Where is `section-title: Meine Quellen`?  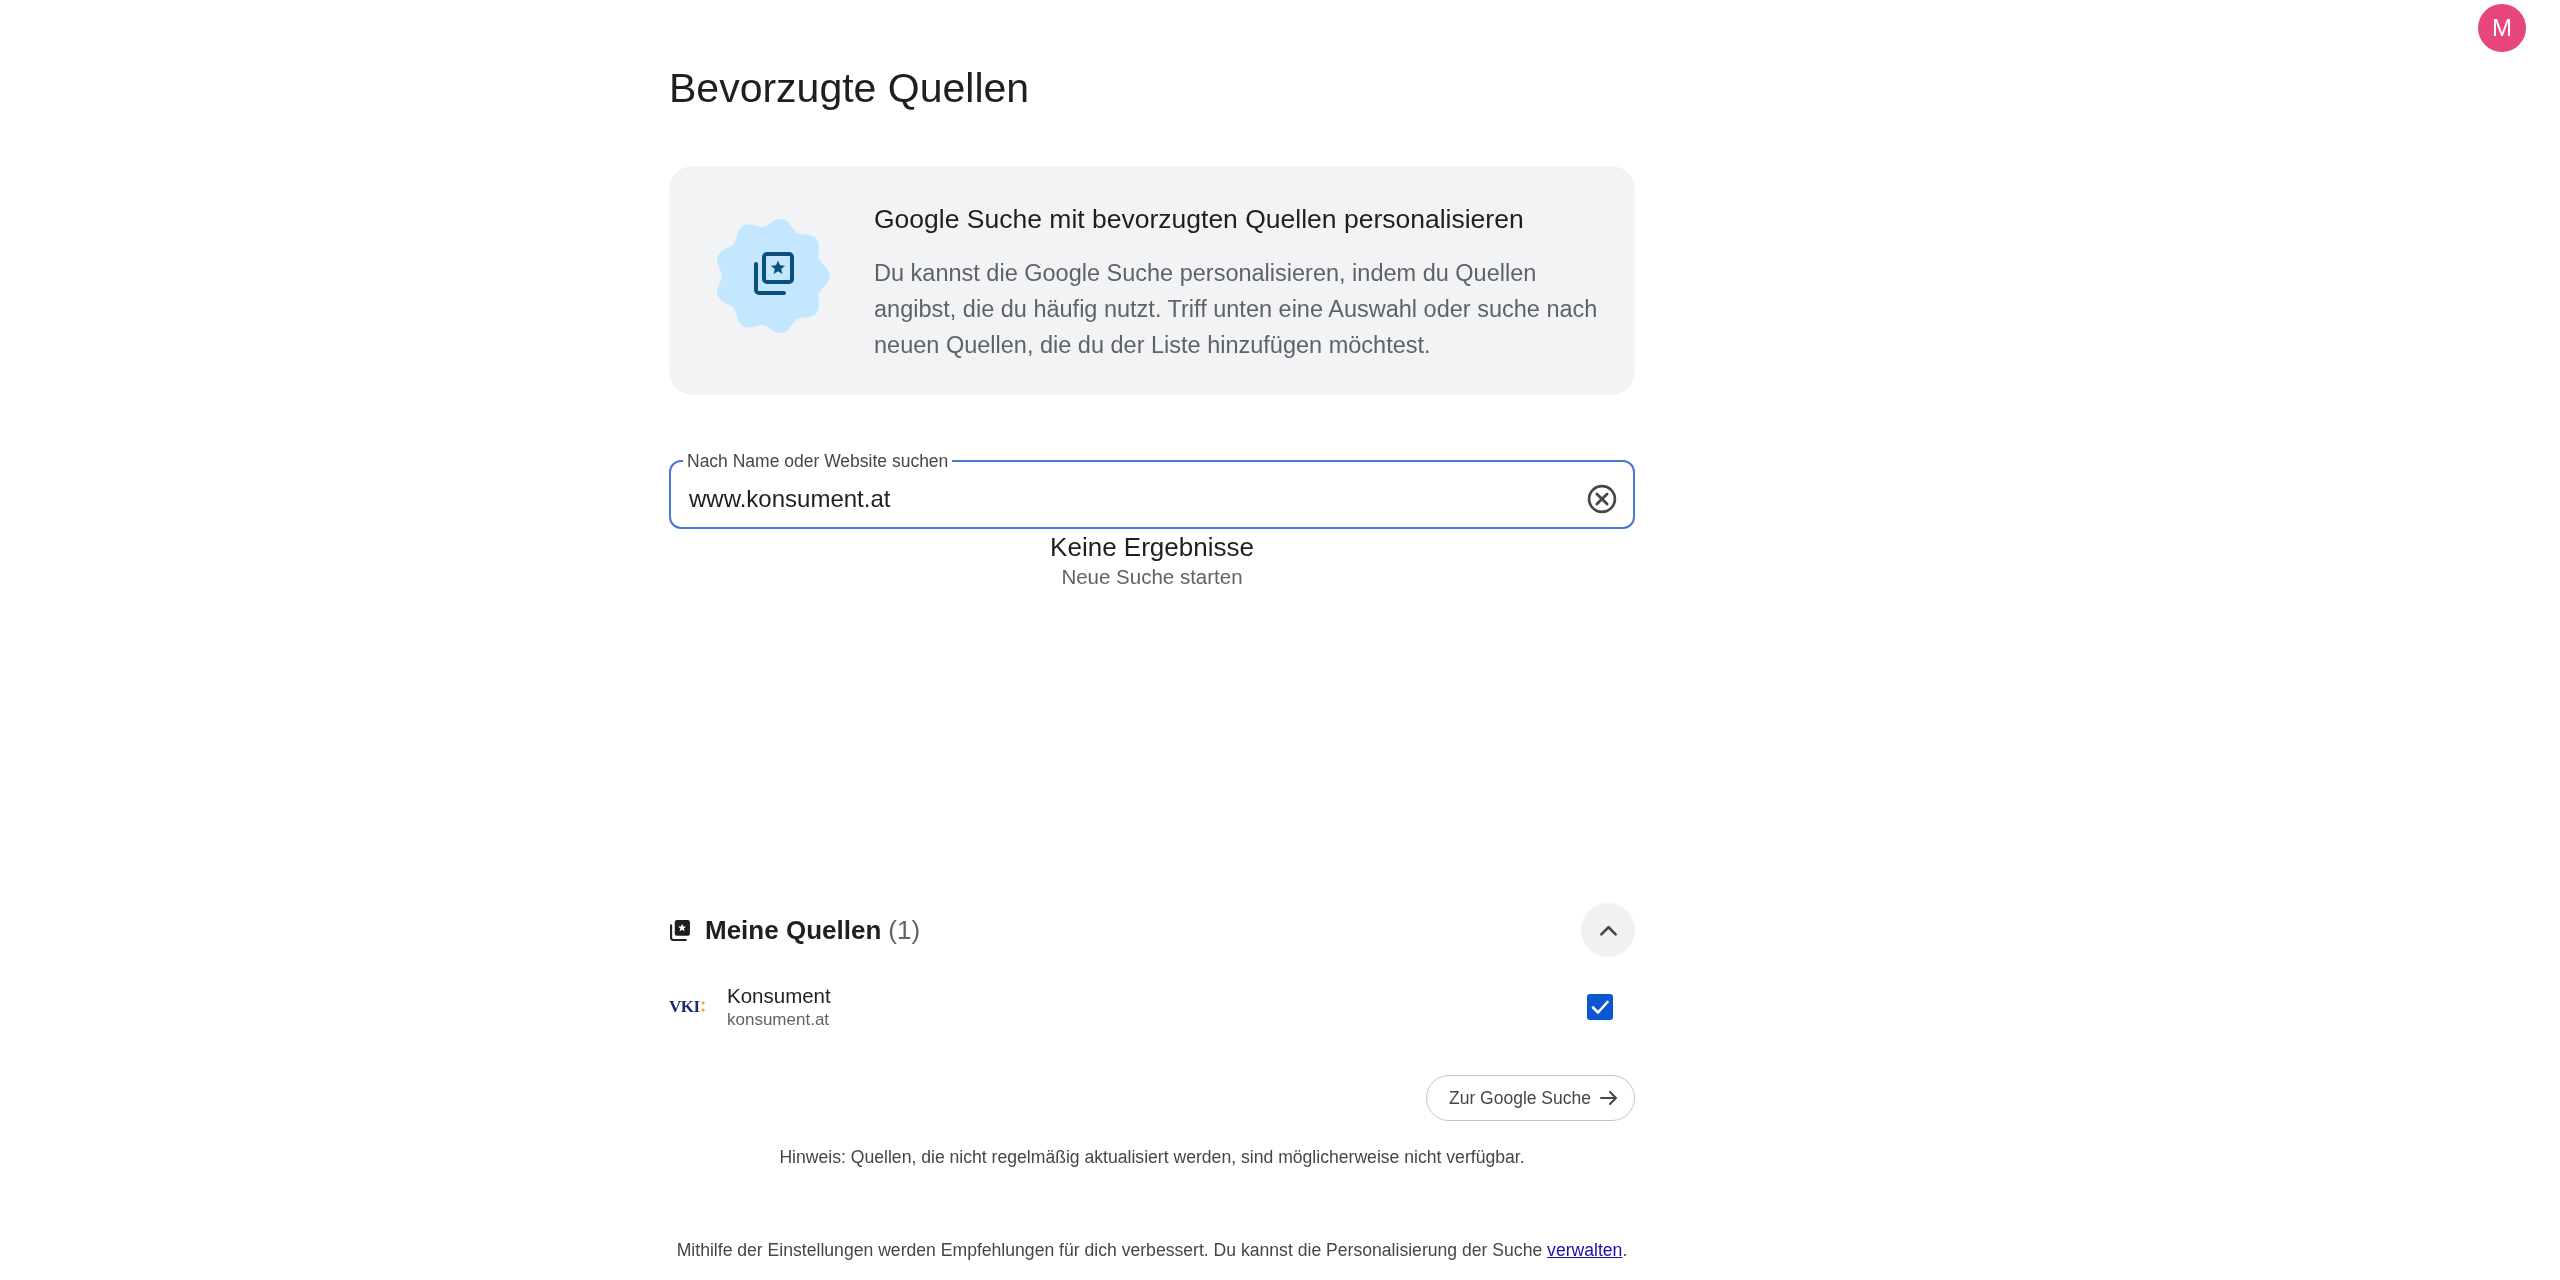
section-title: Meine Quellen is located at coordinates (793, 930).